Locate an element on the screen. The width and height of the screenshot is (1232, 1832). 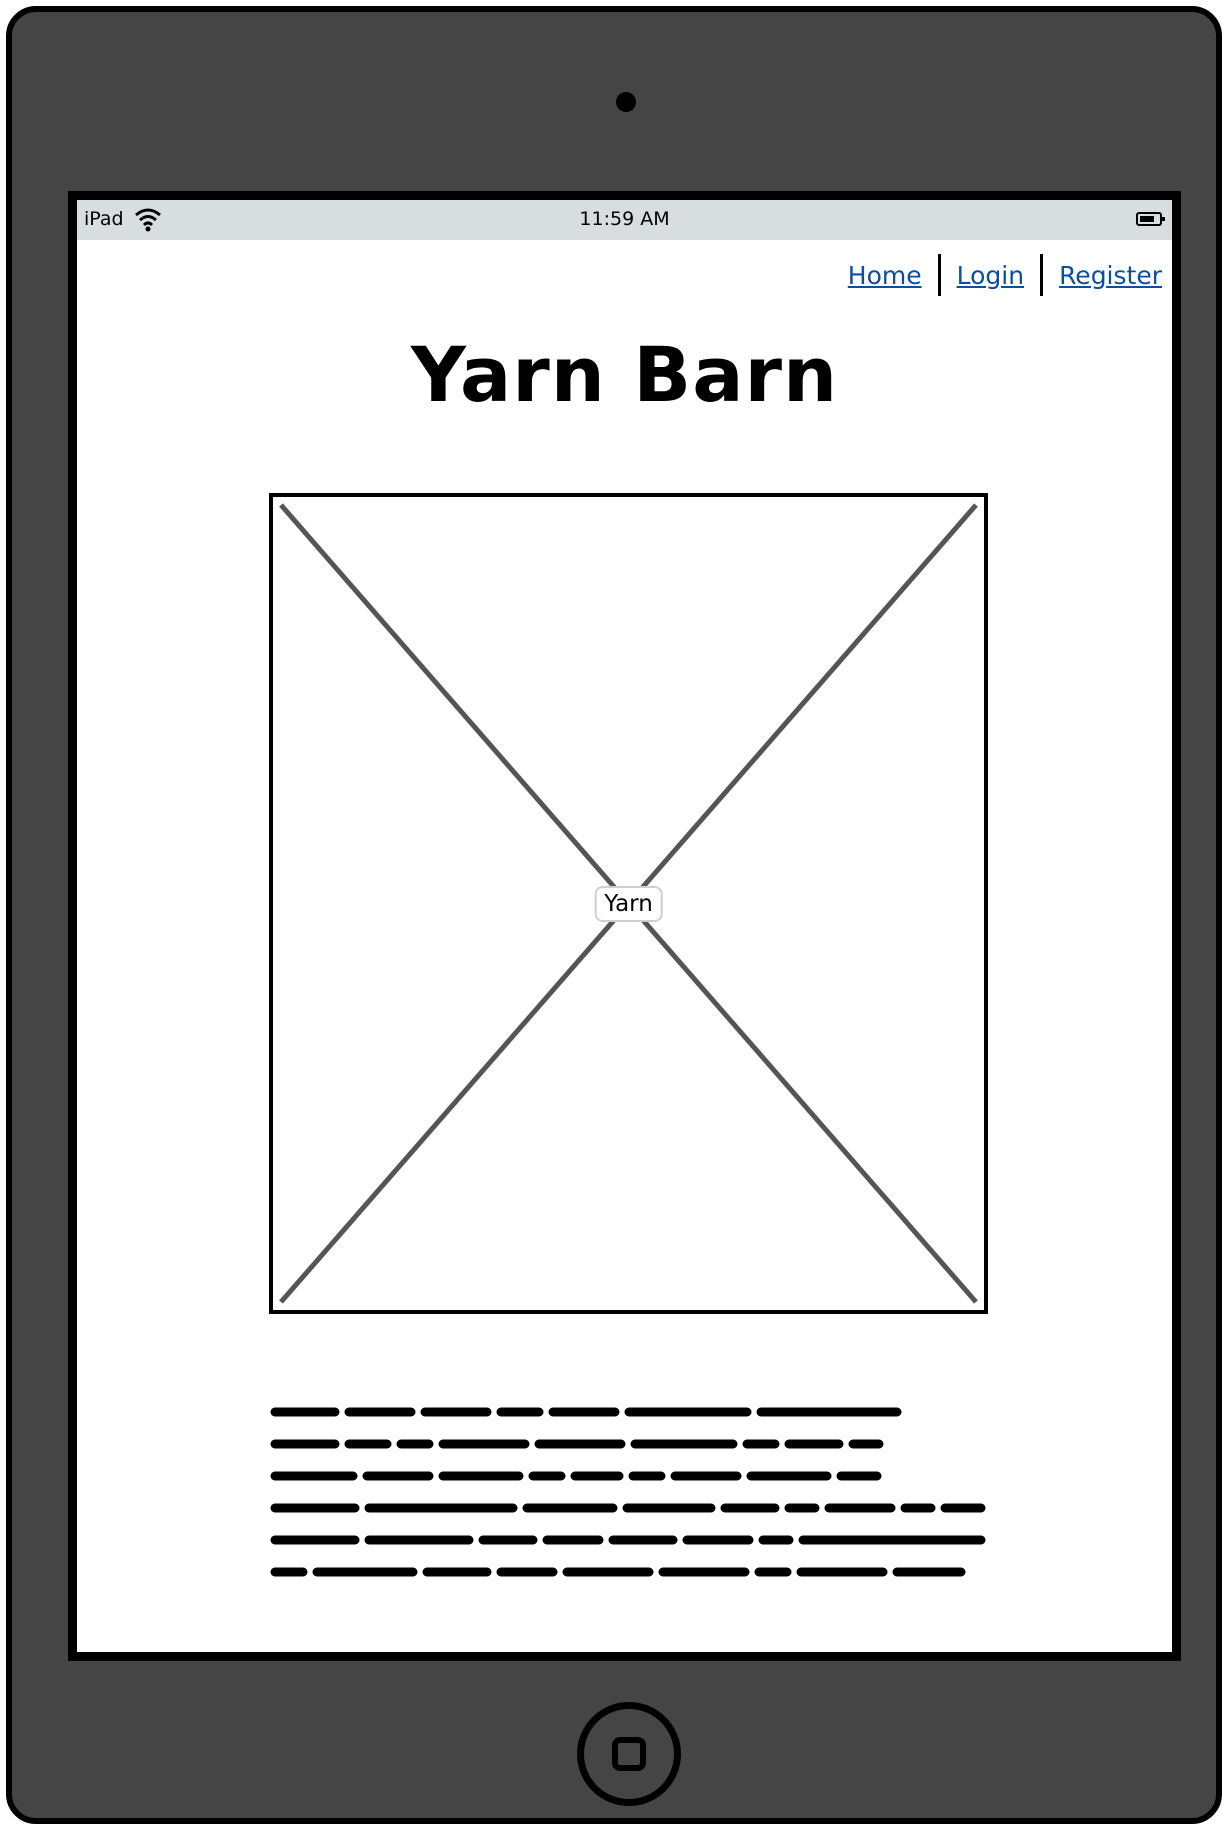
home-button-square is located at coordinates (629, 1754).